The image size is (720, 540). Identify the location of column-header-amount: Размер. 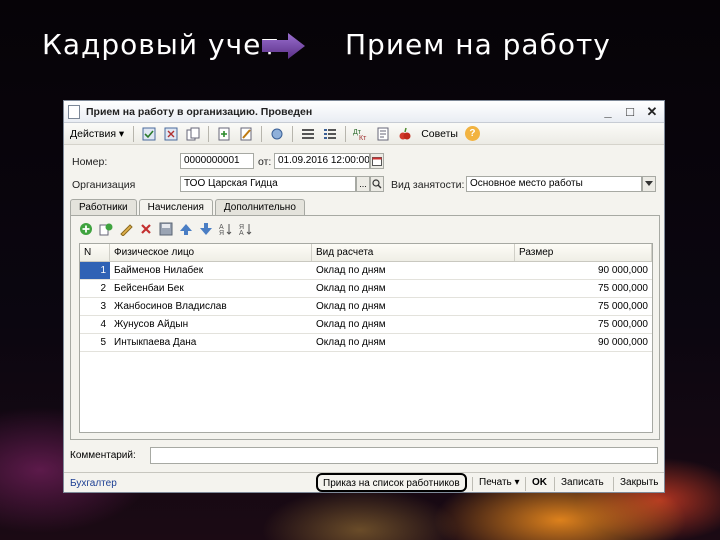
(583, 252).